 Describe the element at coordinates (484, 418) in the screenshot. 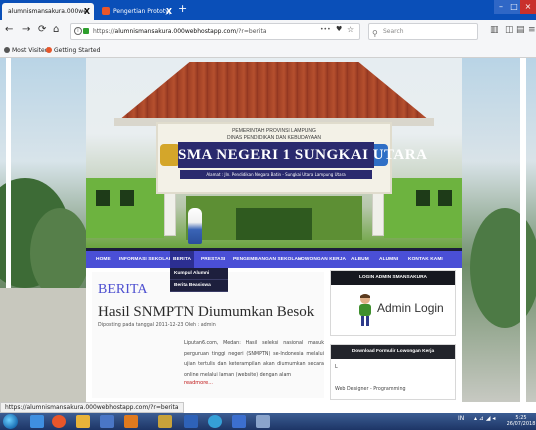

I see `tray-icons: ▴ ⊿ ◢ ◂` at that location.